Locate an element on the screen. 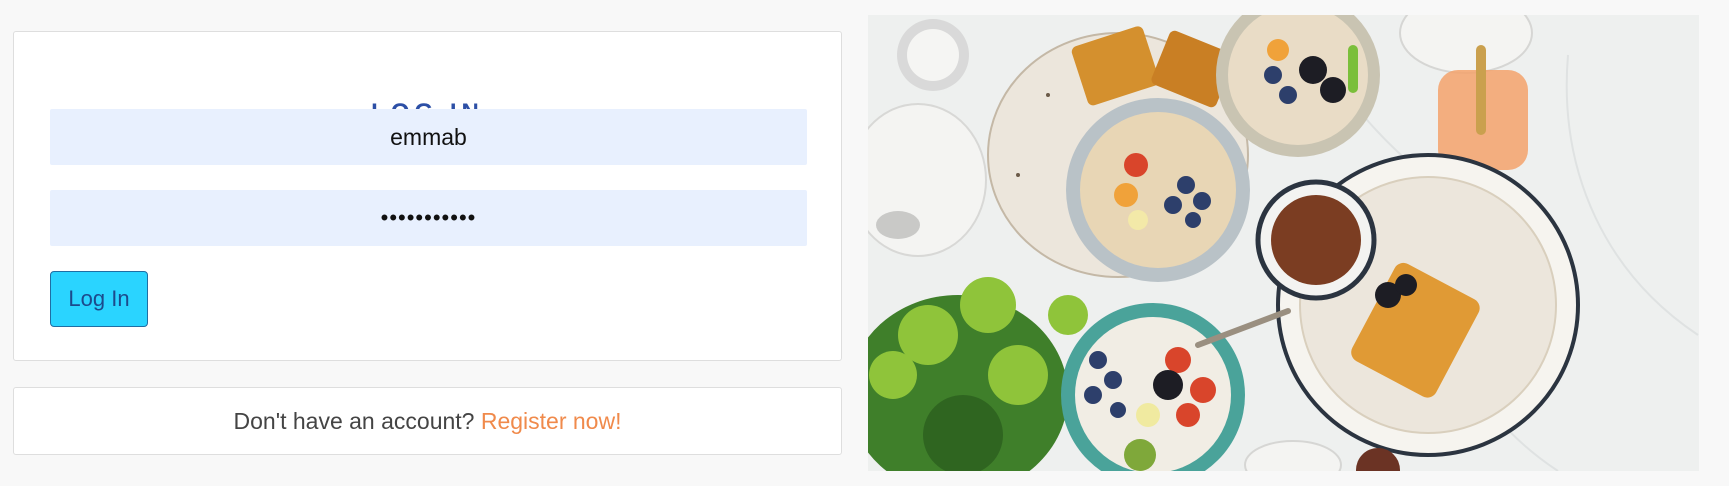  login-button: Log In is located at coordinates (99, 299).